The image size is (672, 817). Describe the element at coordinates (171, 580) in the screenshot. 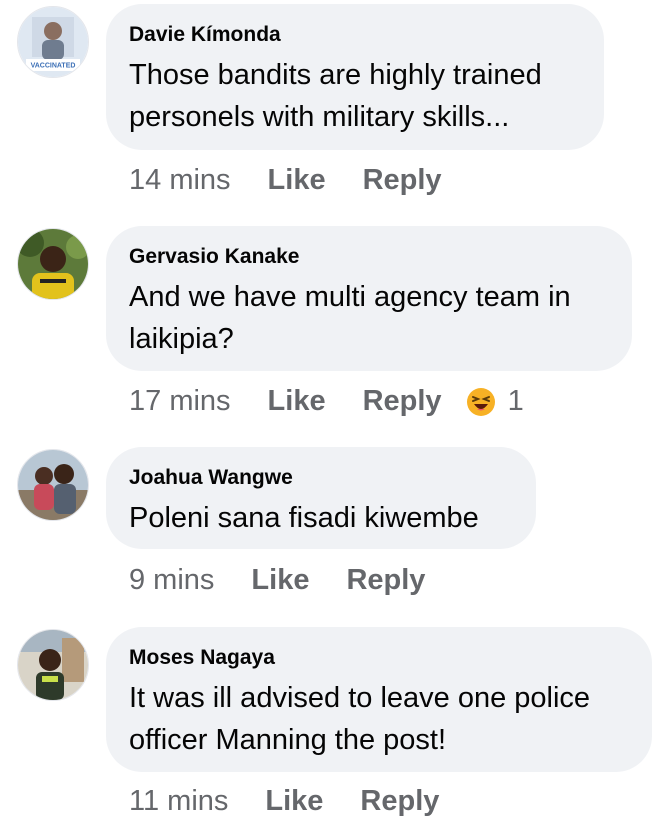

I see `comment-timestamp: 9 mins` at that location.